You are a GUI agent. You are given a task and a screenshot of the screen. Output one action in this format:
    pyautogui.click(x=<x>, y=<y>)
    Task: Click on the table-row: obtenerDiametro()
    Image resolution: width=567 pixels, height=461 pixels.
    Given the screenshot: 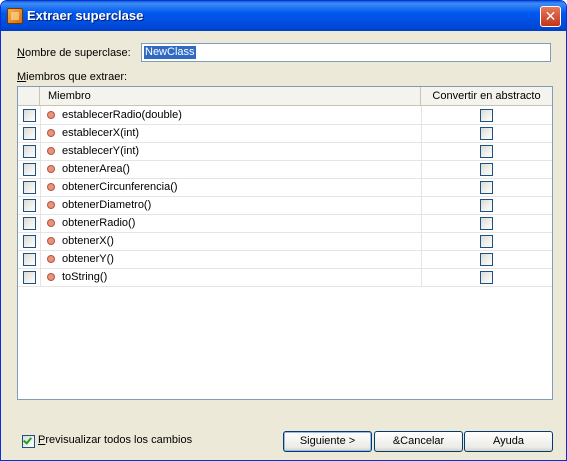 What is the action you would take?
    pyautogui.click(x=285, y=205)
    